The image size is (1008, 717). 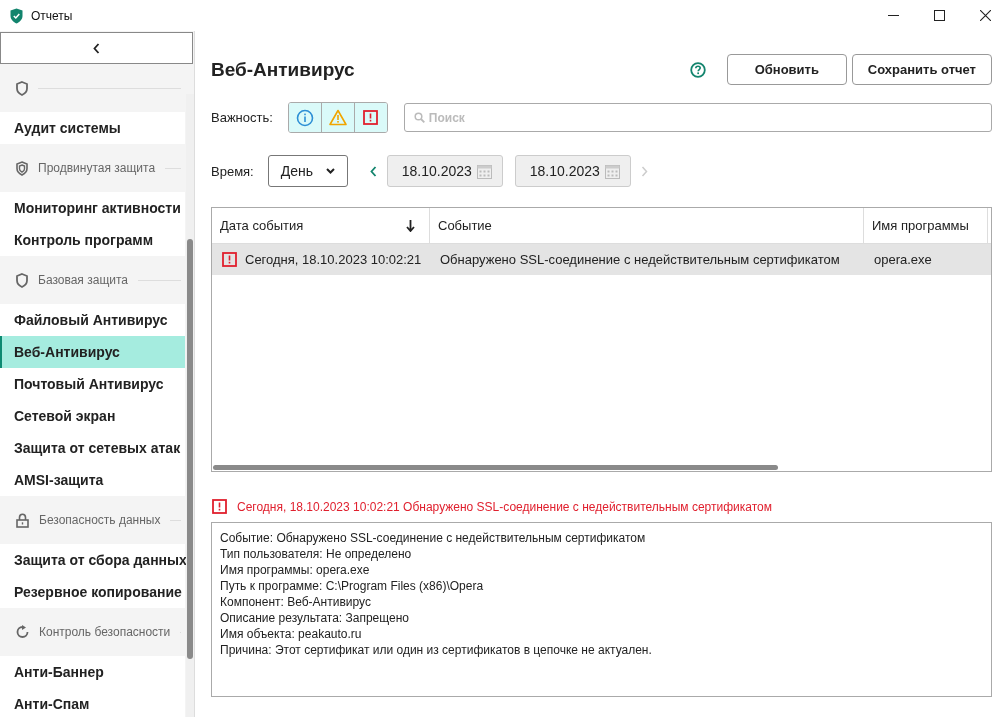 I want to click on section-heading: Базовая защита, so click(x=83, y=280).